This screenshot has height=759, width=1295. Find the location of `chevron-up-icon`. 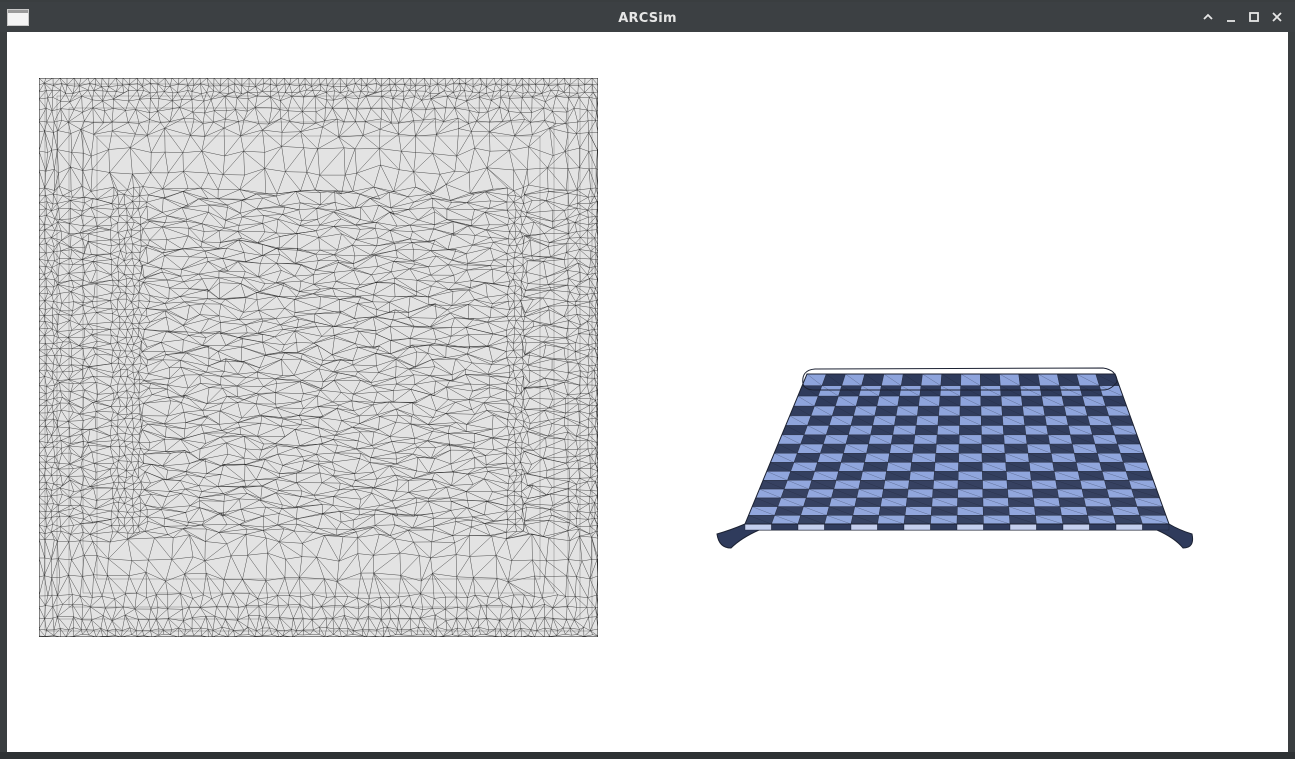

chevron-up-icon is located at coordinates (1208, 17).